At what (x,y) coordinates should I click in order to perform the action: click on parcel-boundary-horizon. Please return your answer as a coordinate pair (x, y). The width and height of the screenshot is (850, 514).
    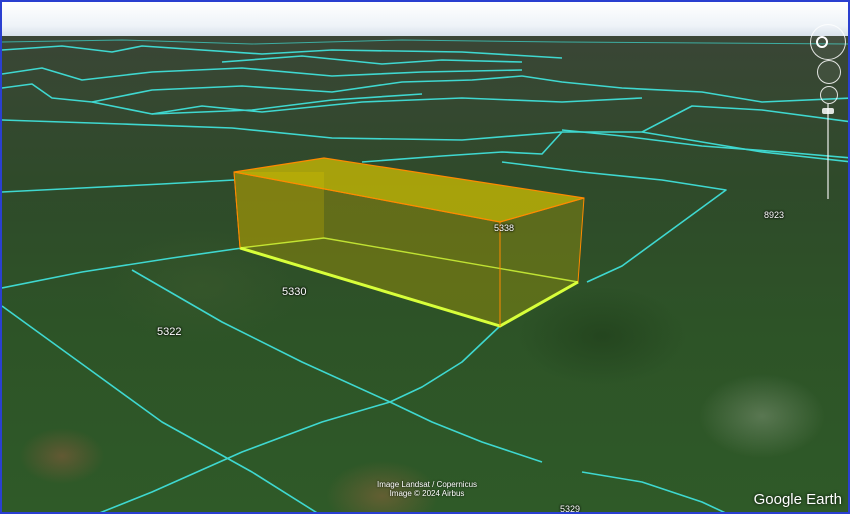
    Looking at the image, I should click on (425, 42).